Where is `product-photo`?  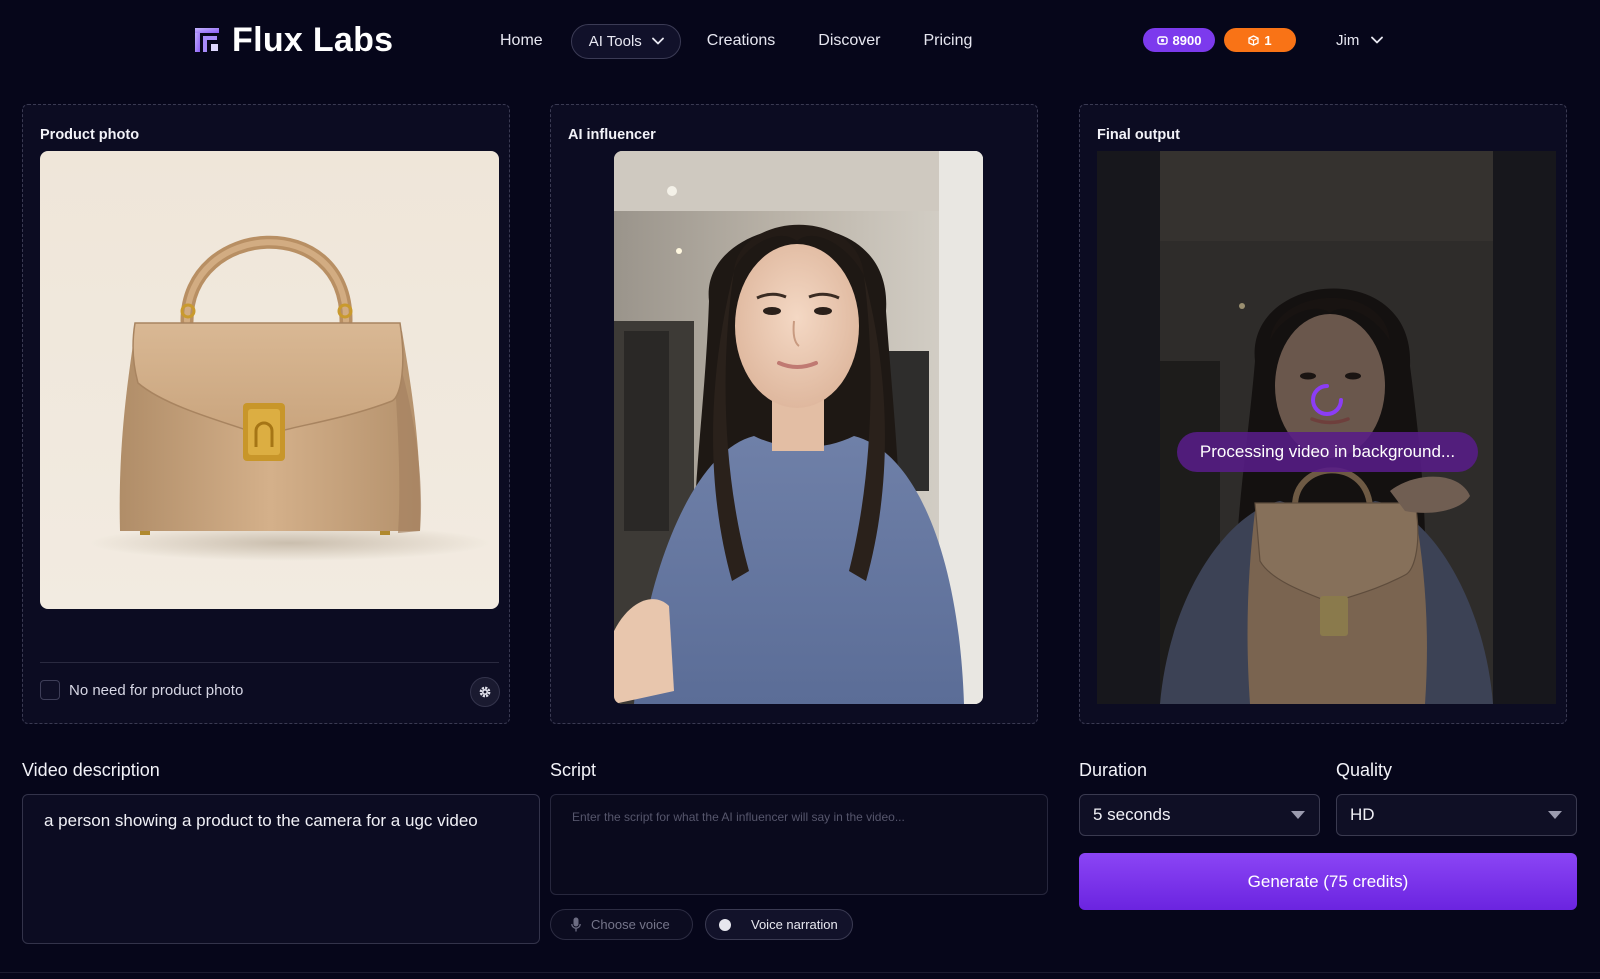 product-photo is located at coordinates (269, 380).